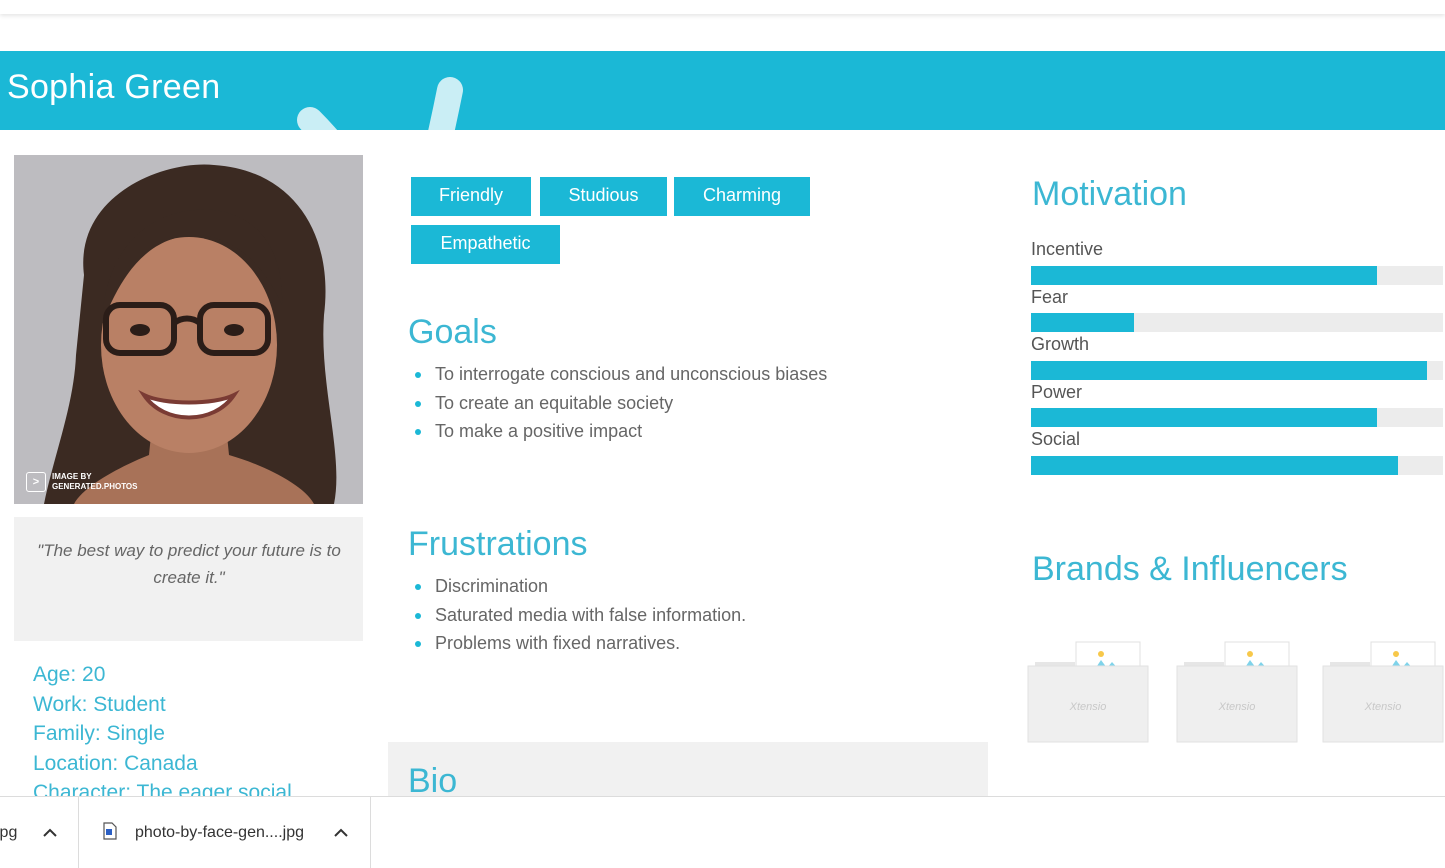 Image resolution: width=1445 pixels, height=868 pixels. I want to click on list-item: To create an equitable society, so click(618, 403).